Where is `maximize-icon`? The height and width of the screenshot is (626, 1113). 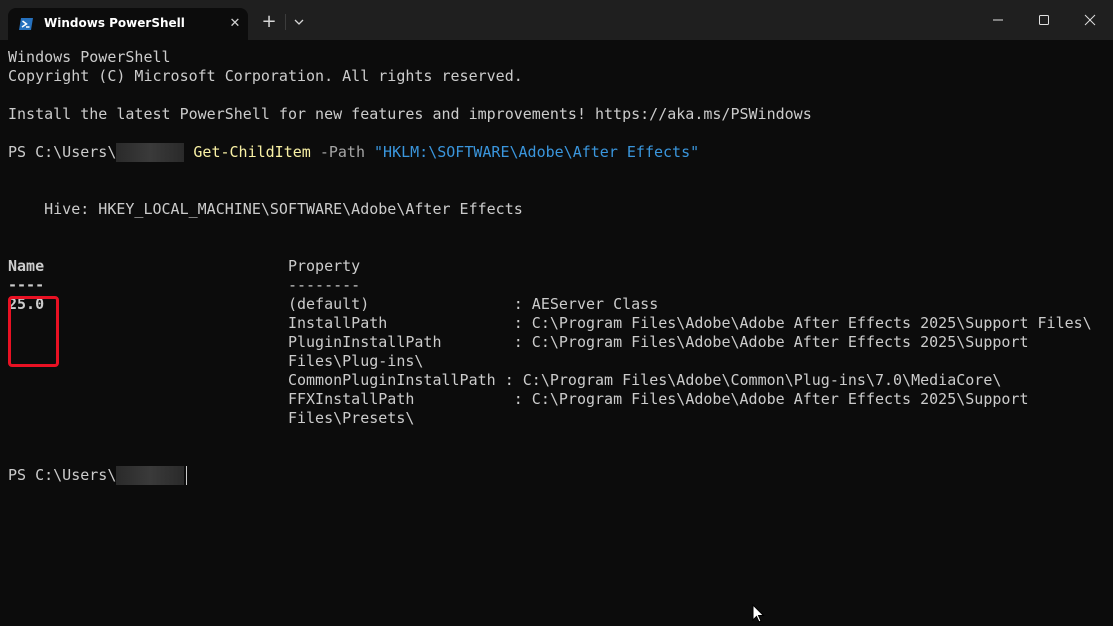
maximize-icon is located at coordinates (1044, 20).